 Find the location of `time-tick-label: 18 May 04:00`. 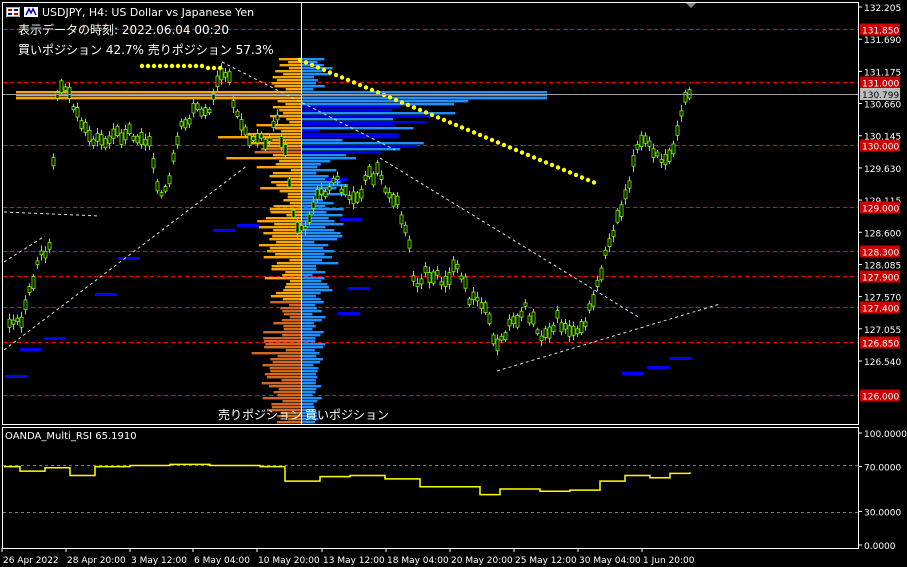

time-tick-label: 18 May 04:00 is located at coordinates (418, 561).